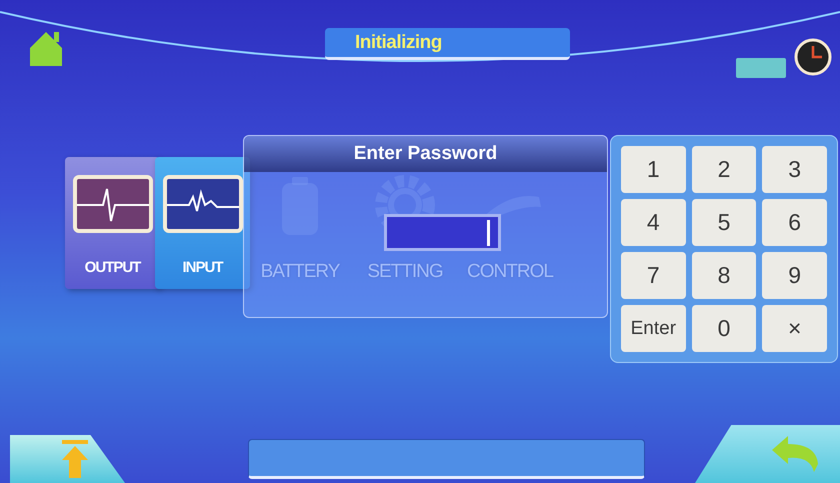 The height and width of the screenshot is (483, 840). Describe the element at coordinates (724, 275) in the screenshot. I see `keypad-key: 8` at that location.